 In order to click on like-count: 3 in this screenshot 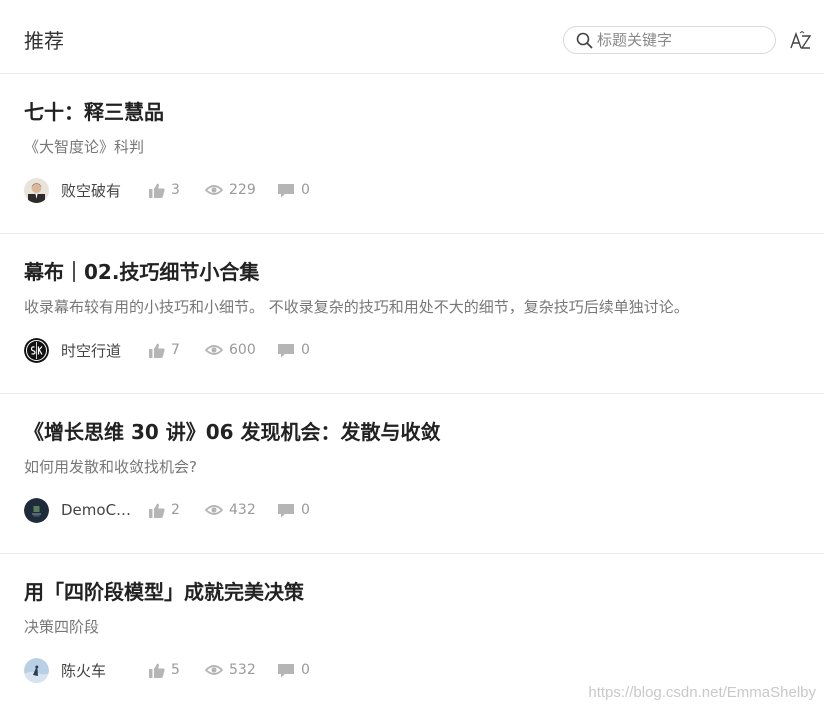, I will do `click(177, 190)`.